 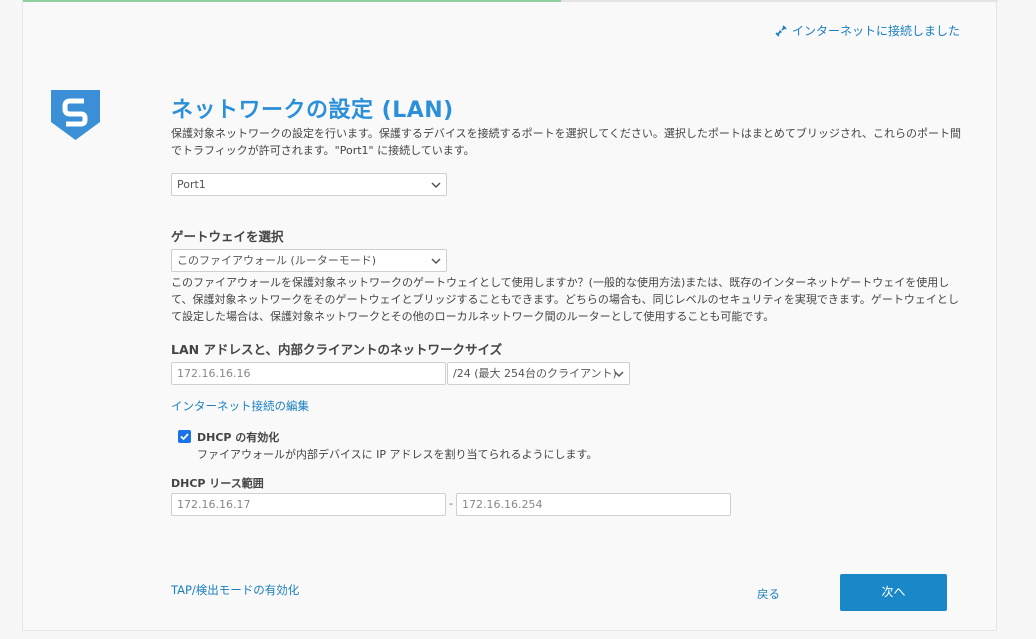 What do you see at coordinates (781, 30) in the screenshot?
I see `connected-icon` at bounding box center [781, 30].